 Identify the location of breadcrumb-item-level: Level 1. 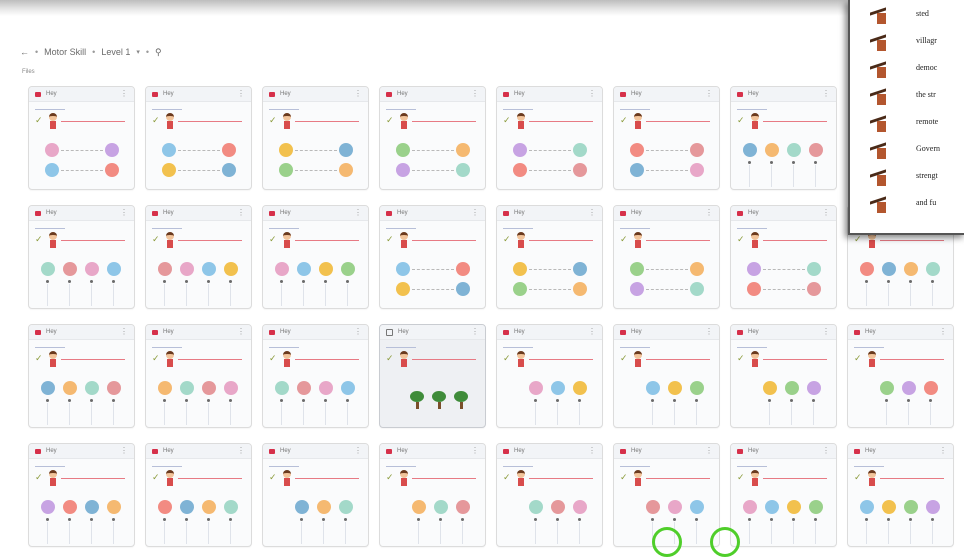
(115, 52).